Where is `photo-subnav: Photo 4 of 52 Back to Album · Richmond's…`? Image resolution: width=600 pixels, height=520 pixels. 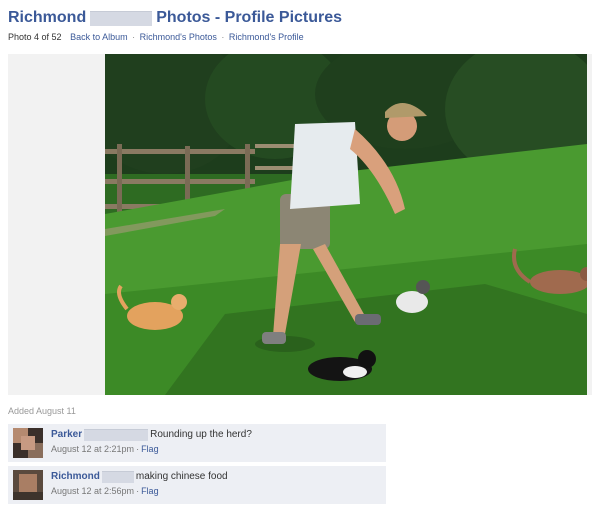
photo-subnav: Photo 4 of 52 Back to Album · Richmond's… is located at coordinates (156, 37).